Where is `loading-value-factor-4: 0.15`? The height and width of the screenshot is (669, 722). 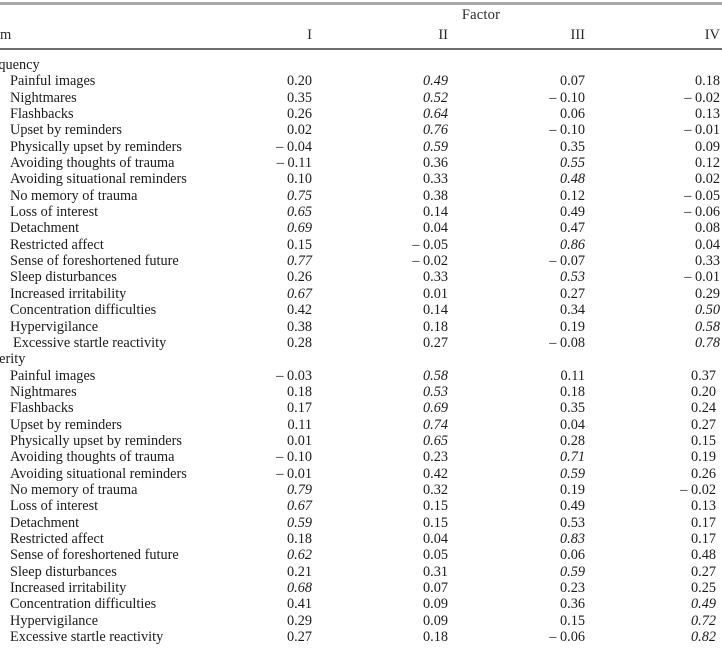 loading-value-factor-4: 0.15 is located at coordinates (703, 440).